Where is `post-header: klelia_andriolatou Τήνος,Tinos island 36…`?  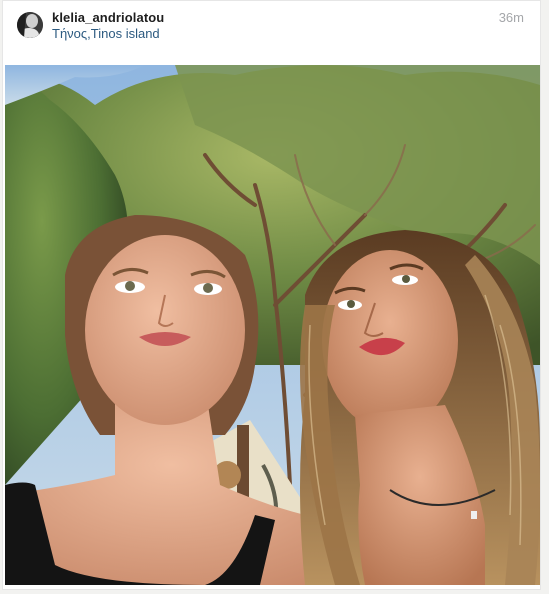
post-header: klelia_andriolatou Τήνος,Tinos island 36… is located at coordinates (271, 31).